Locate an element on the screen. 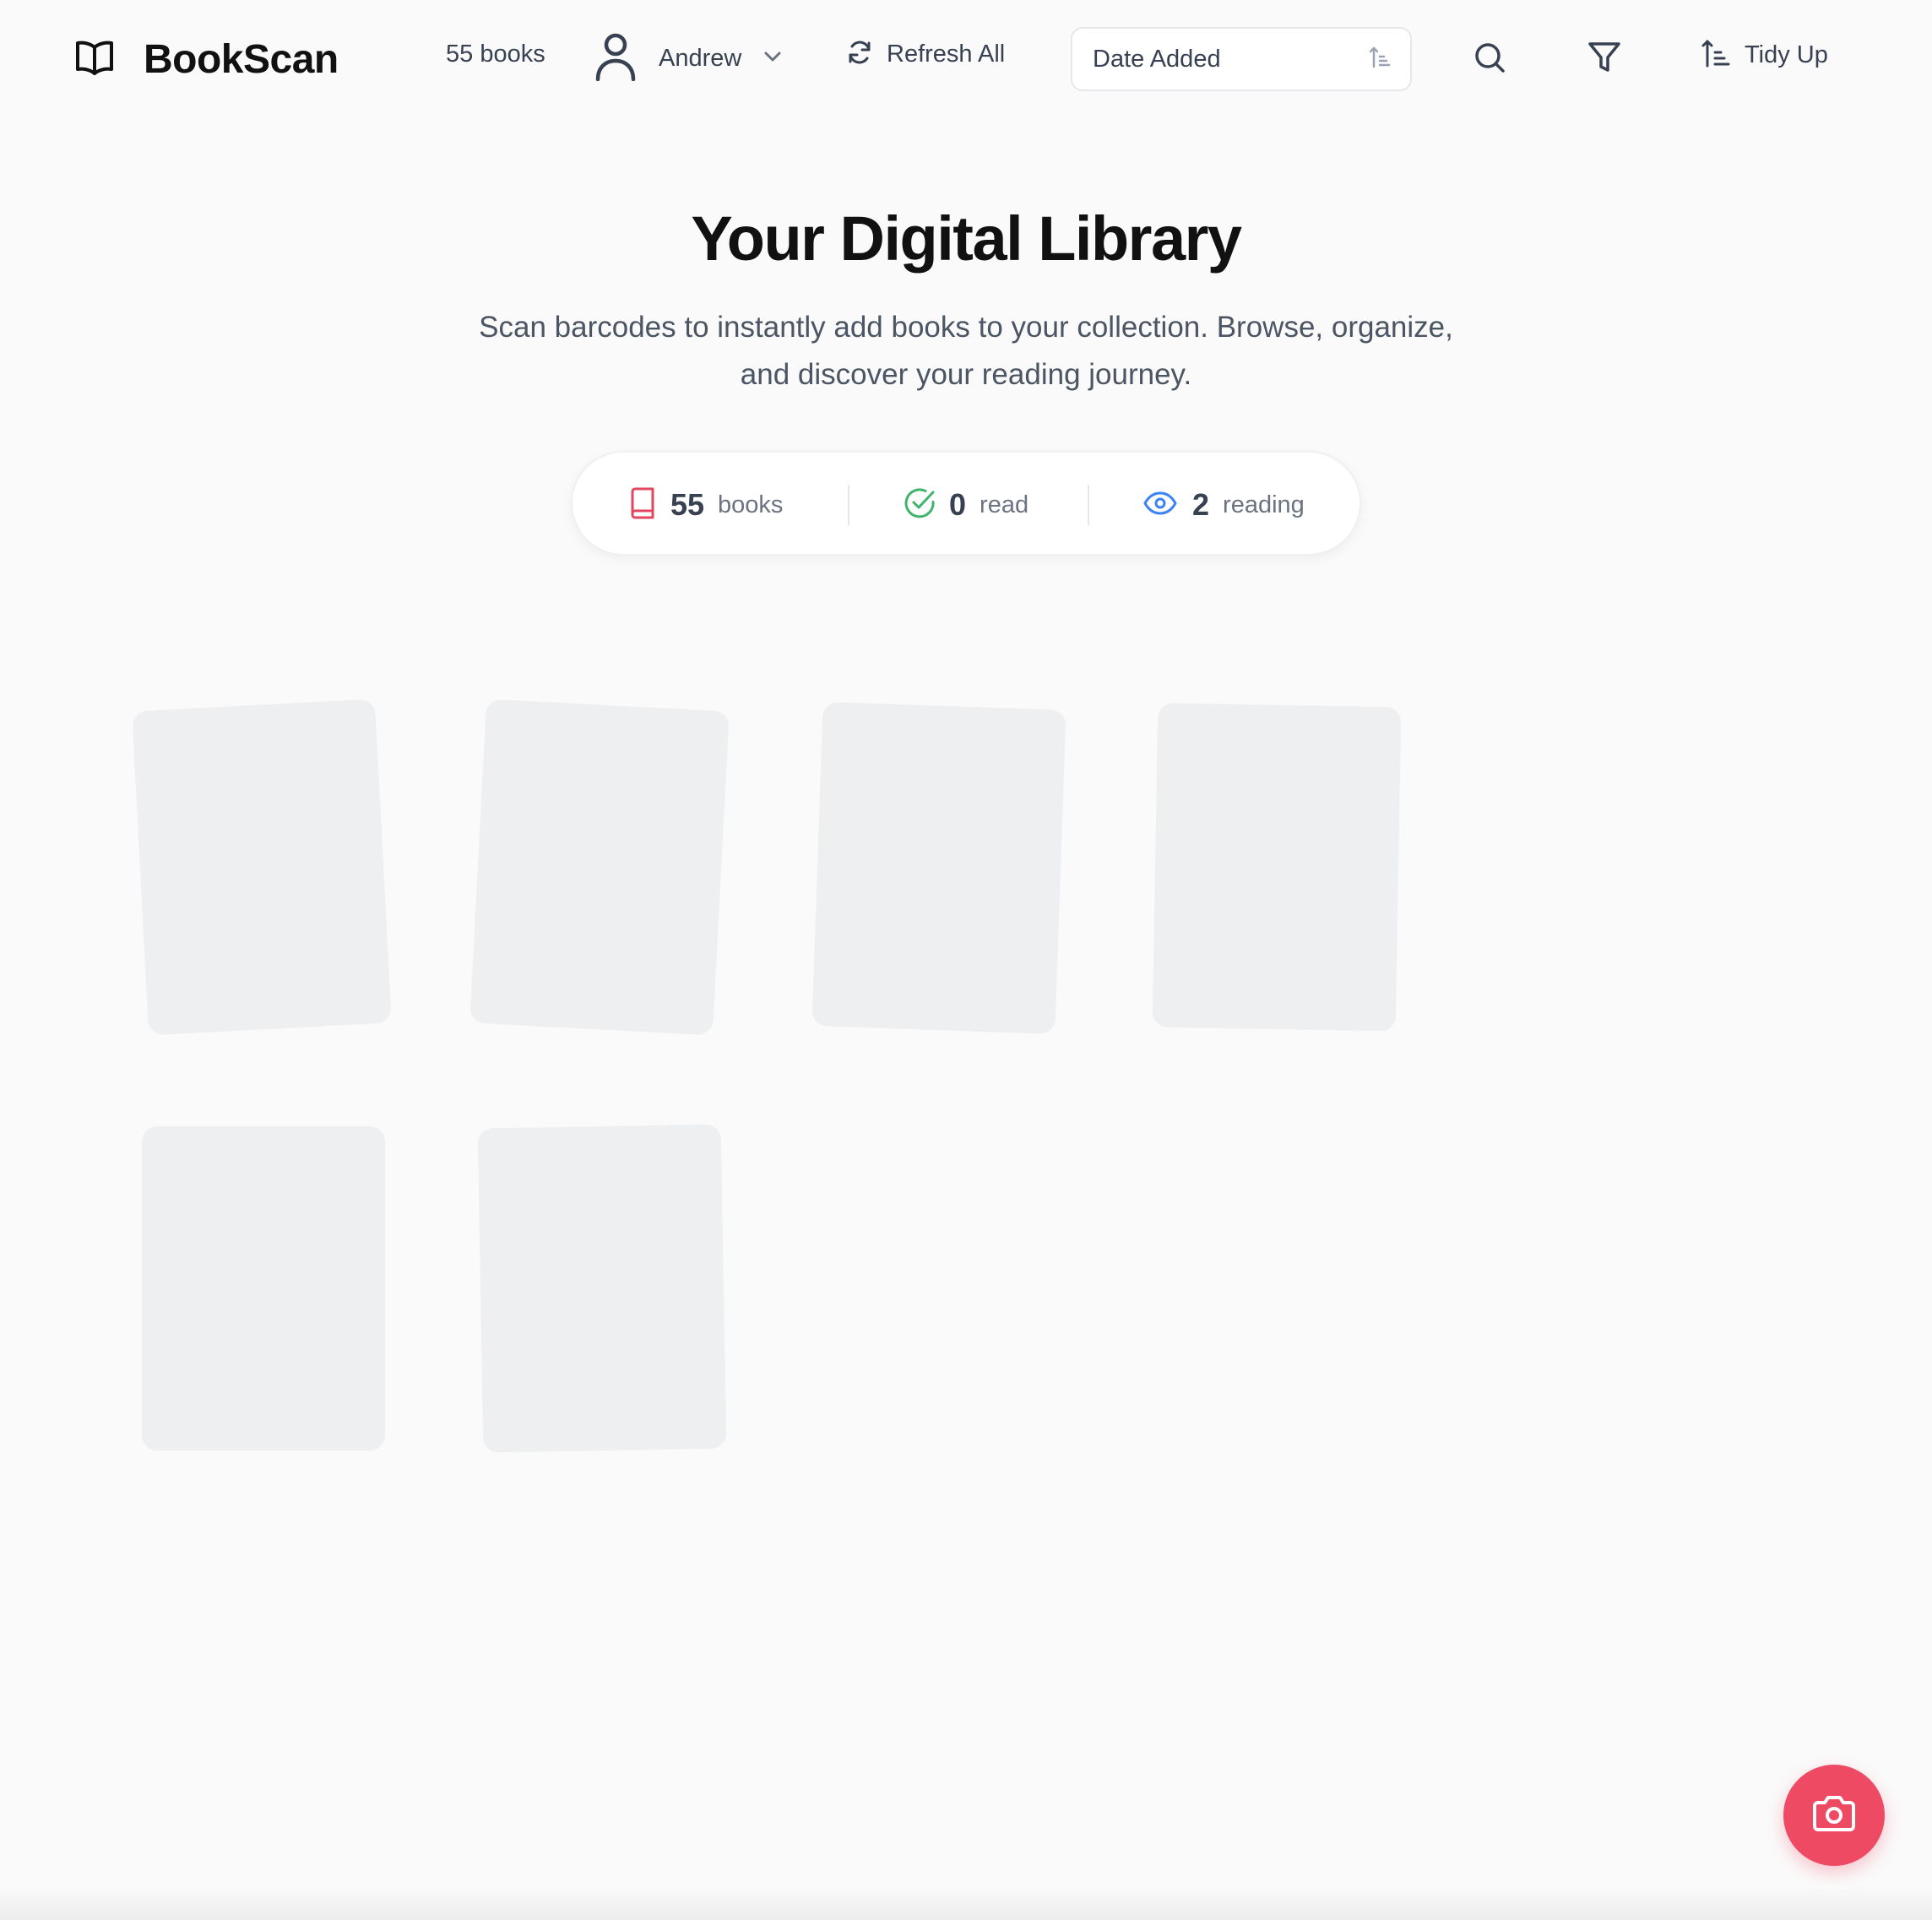  stat-books: 55 books is located at coordinates (706, 505).